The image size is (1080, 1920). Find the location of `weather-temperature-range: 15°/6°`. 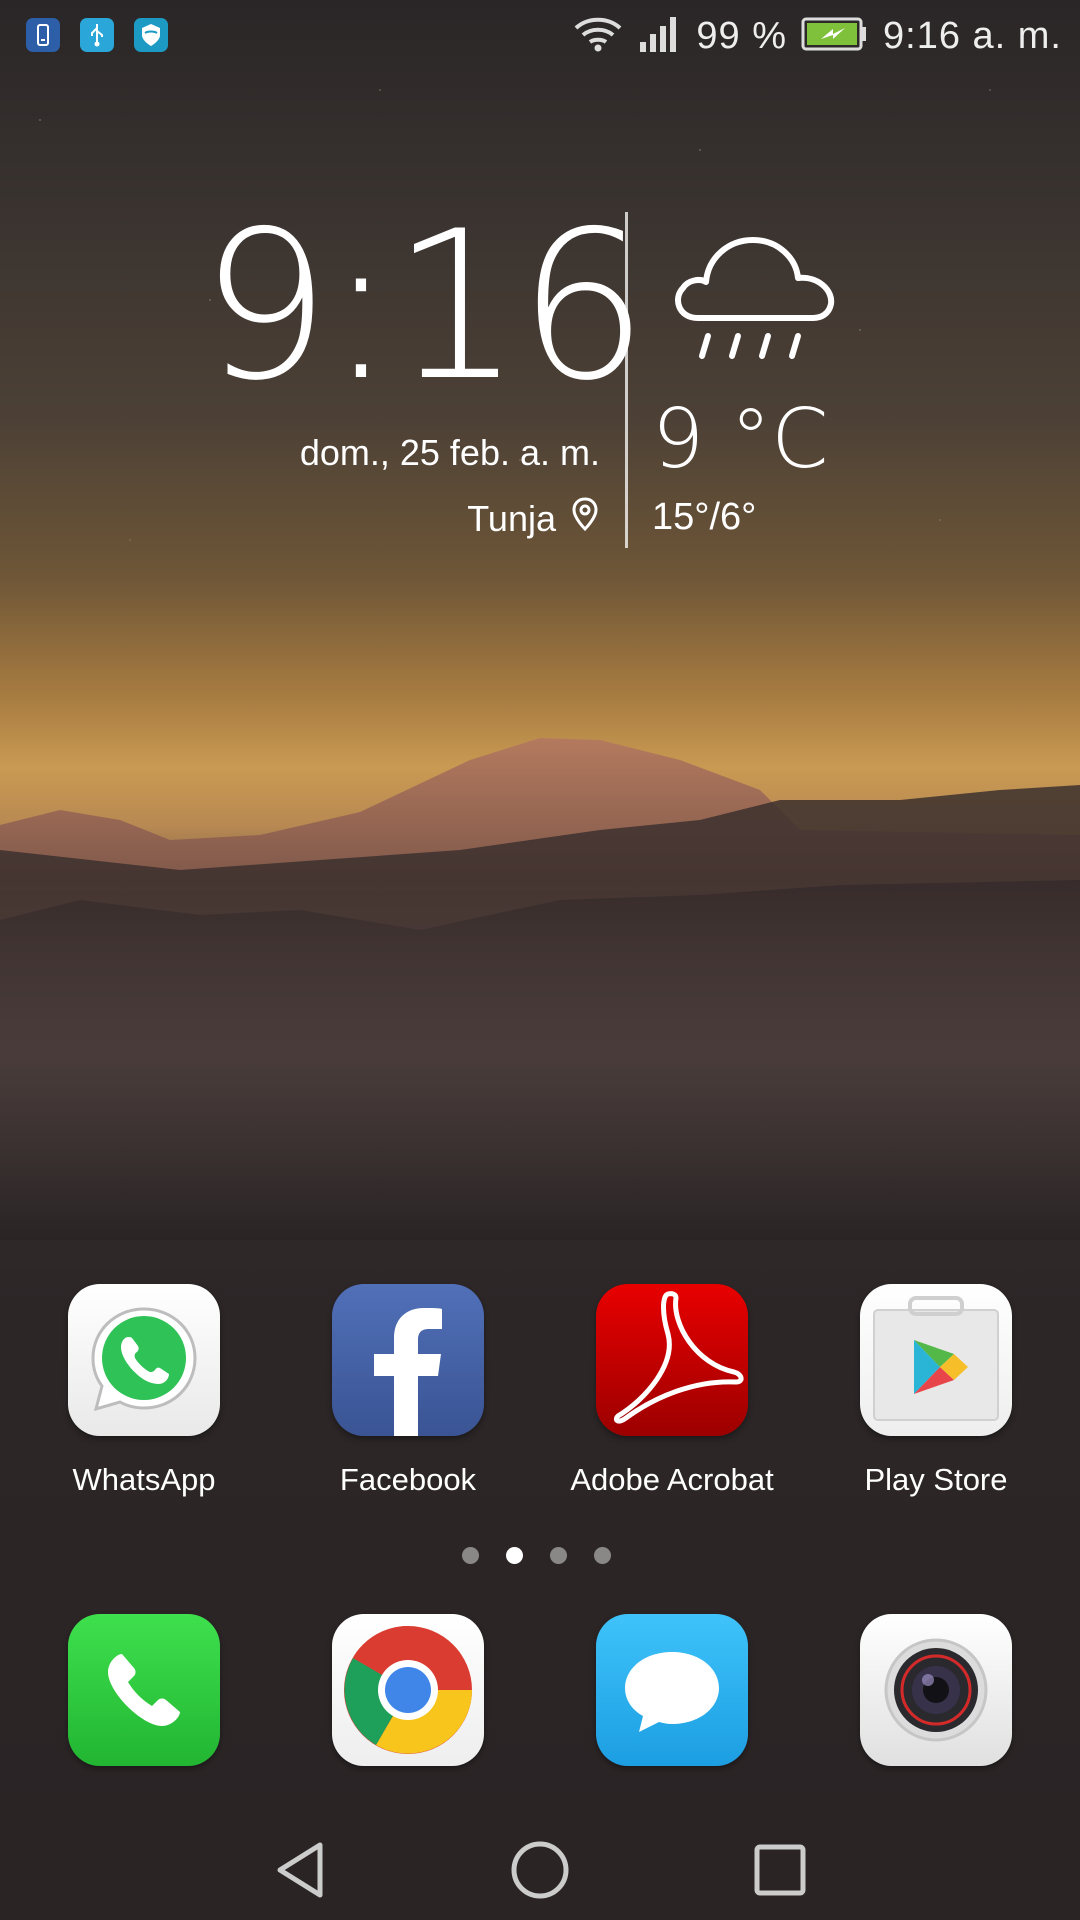

weather-temperature-range: 15°/6° is located at coordinates (704, 517).